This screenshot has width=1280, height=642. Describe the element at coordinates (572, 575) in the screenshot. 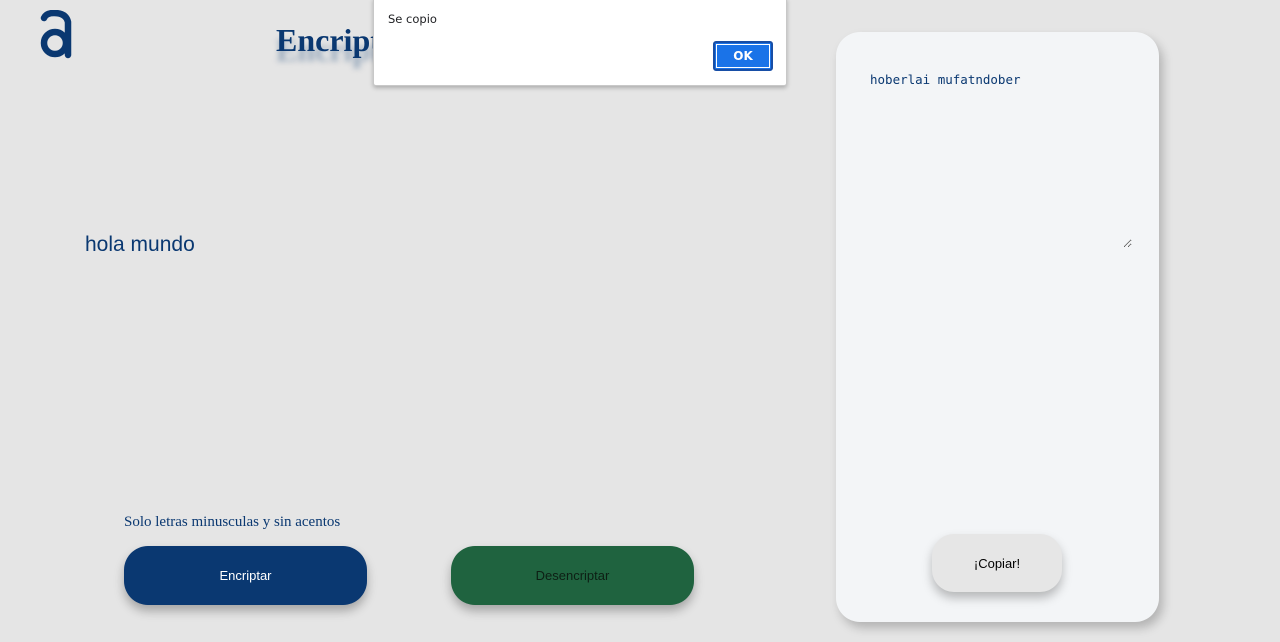

I see `decrypt-button: Desencriptar` at that location.